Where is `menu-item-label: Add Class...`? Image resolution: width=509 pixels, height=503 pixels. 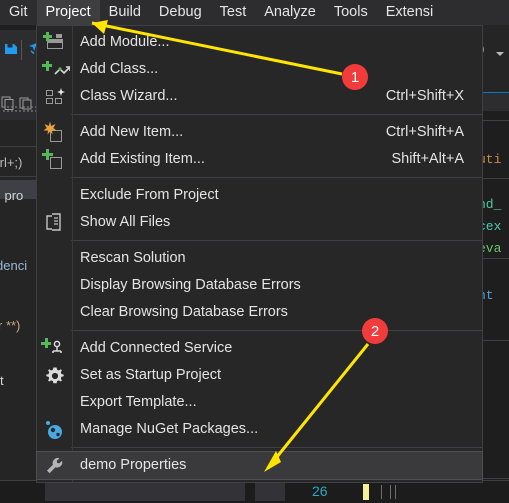
menu-item-label: Add Class... is located at coordinates (119, 69).